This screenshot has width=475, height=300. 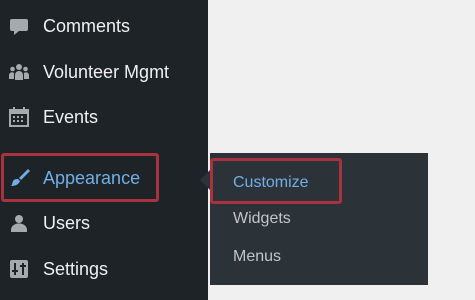 What do you see at coordinates (276, 181) in the screenshot?
I see `customize-highlight-box` at bounding box center [276, 181].